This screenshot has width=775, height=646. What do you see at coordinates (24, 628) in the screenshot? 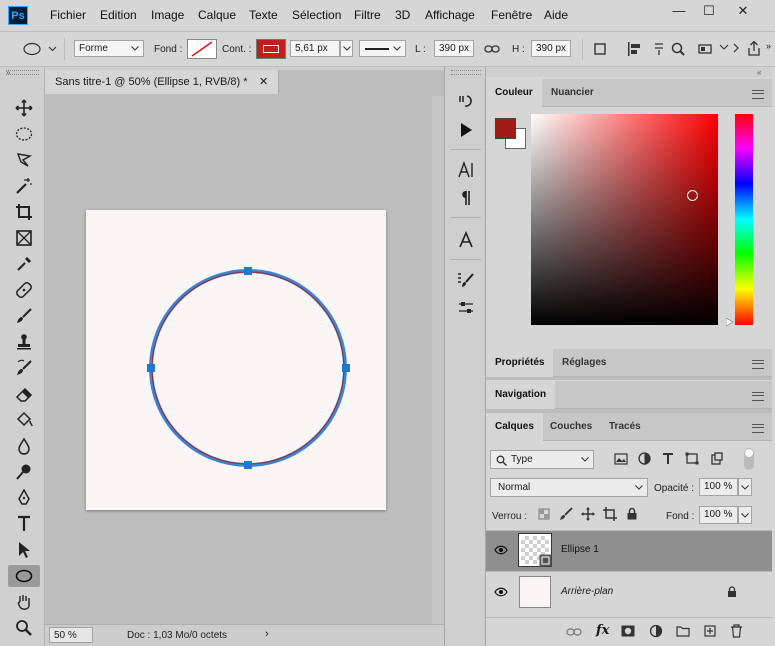
I see `zoom-tool` at bounding box center [24, 628].